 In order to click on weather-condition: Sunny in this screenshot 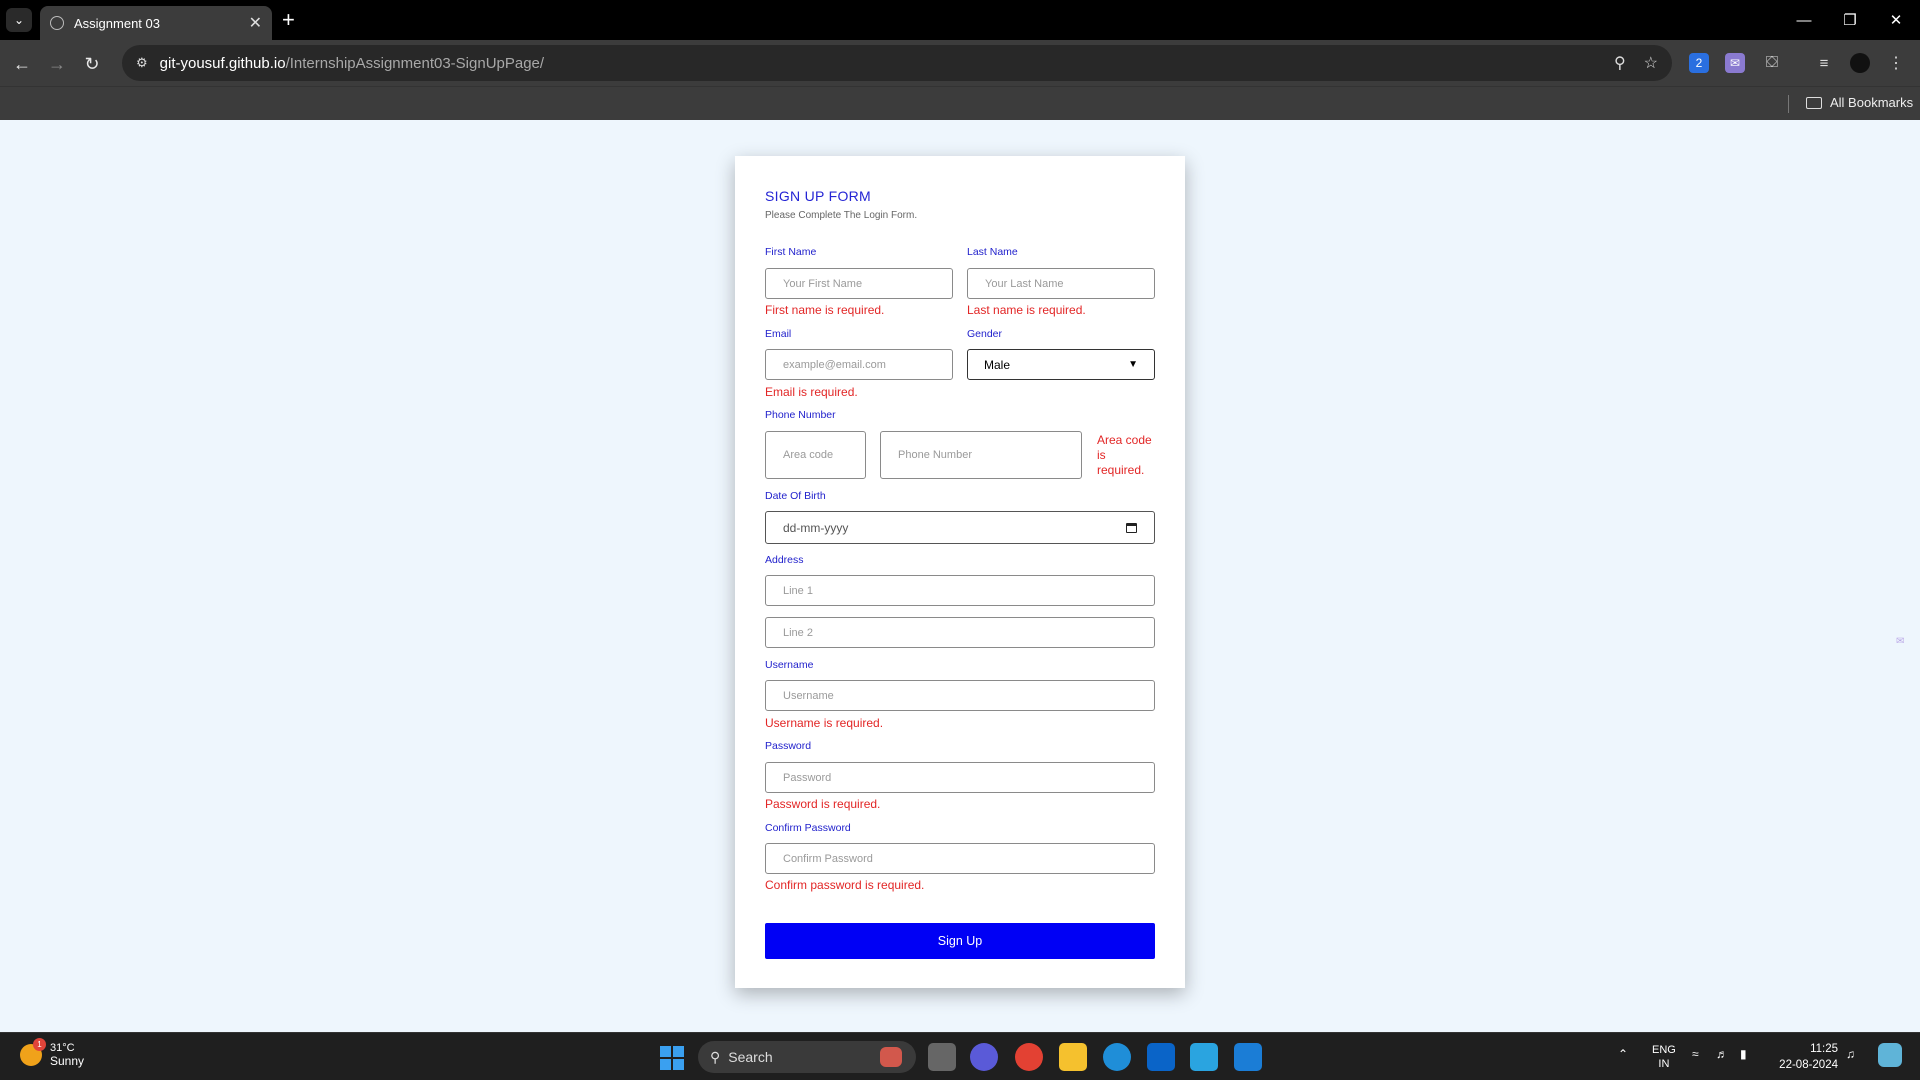, I will do `click(67, 1061)`.